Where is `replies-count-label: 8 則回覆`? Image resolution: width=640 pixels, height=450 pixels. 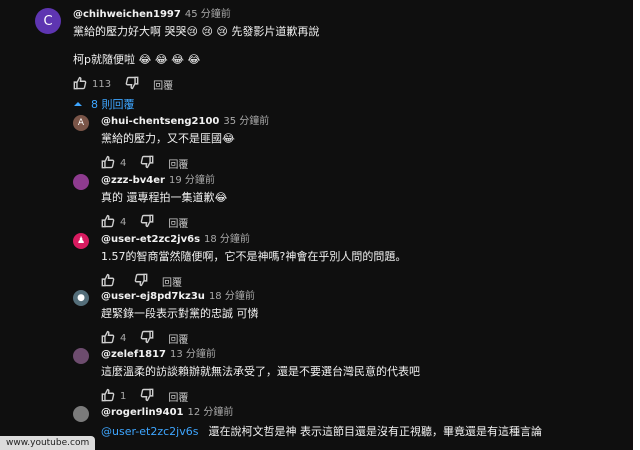 replies-count-label: 8 則回覆 is located at coordinates (113, 104).